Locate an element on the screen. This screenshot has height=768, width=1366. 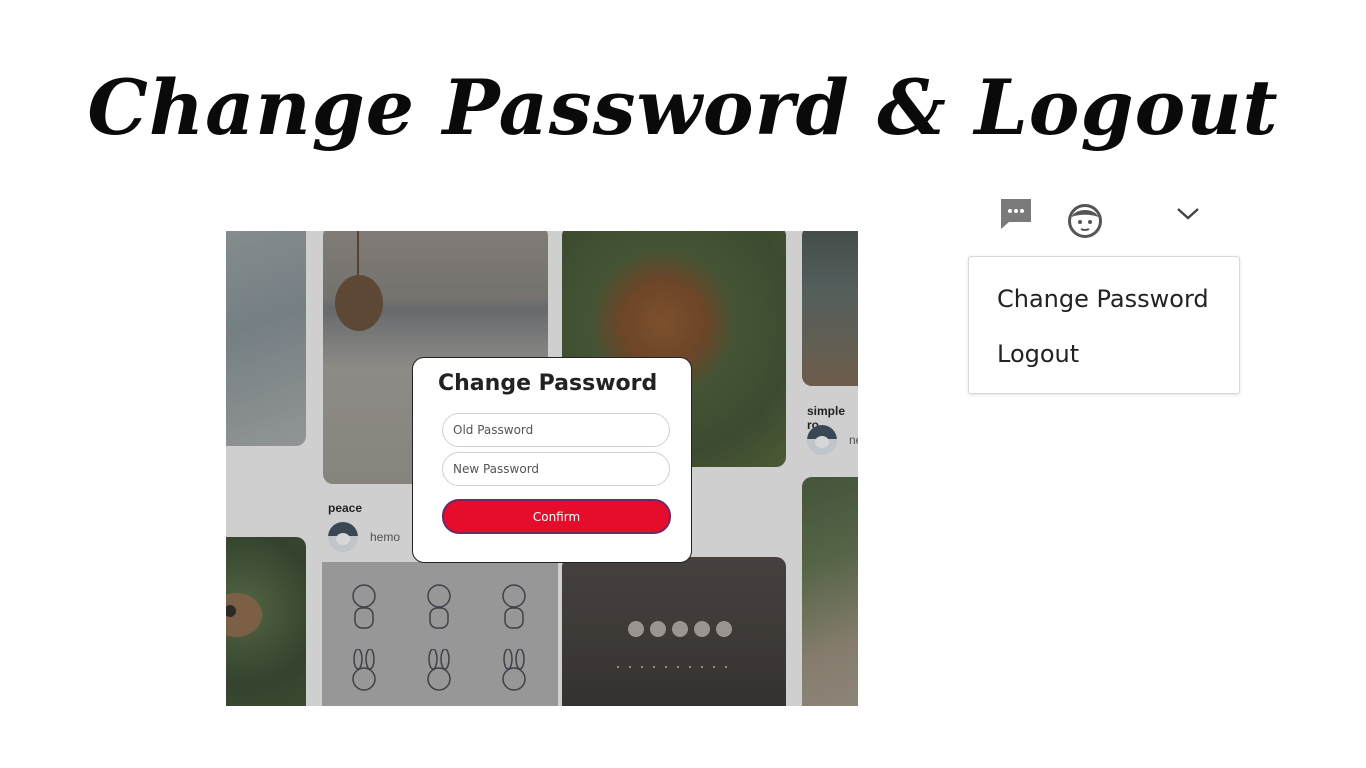
slide-title: Change Password & Logout is located at coordinates (683, 107).